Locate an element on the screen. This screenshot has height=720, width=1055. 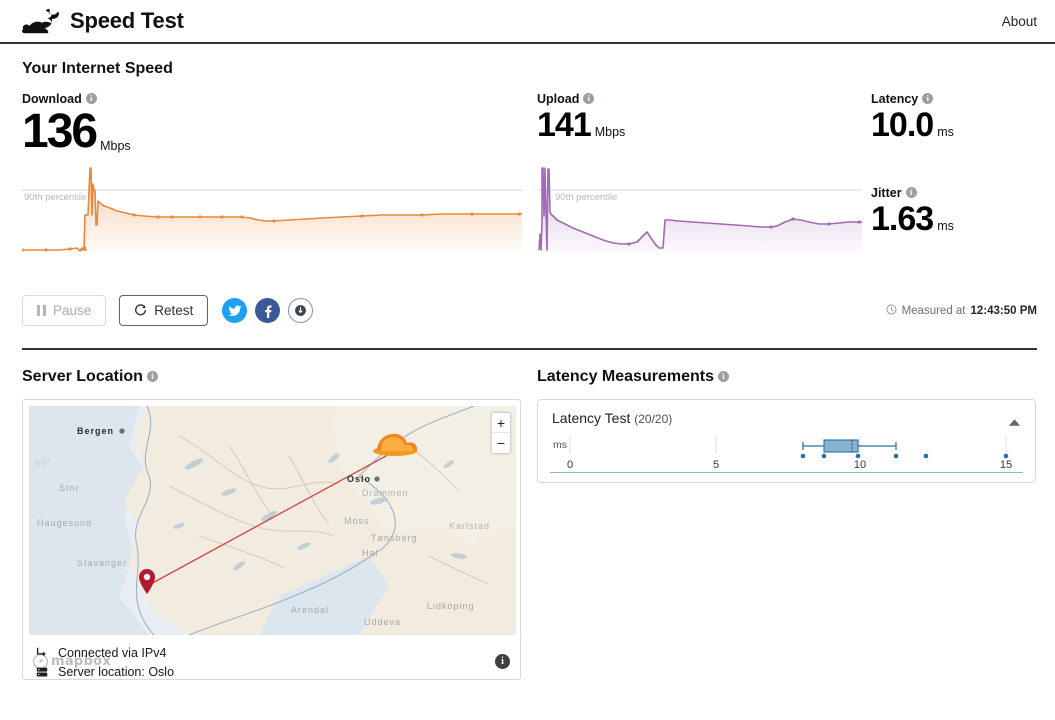
info-icon-latency: i is located at coordinates (928, 98).